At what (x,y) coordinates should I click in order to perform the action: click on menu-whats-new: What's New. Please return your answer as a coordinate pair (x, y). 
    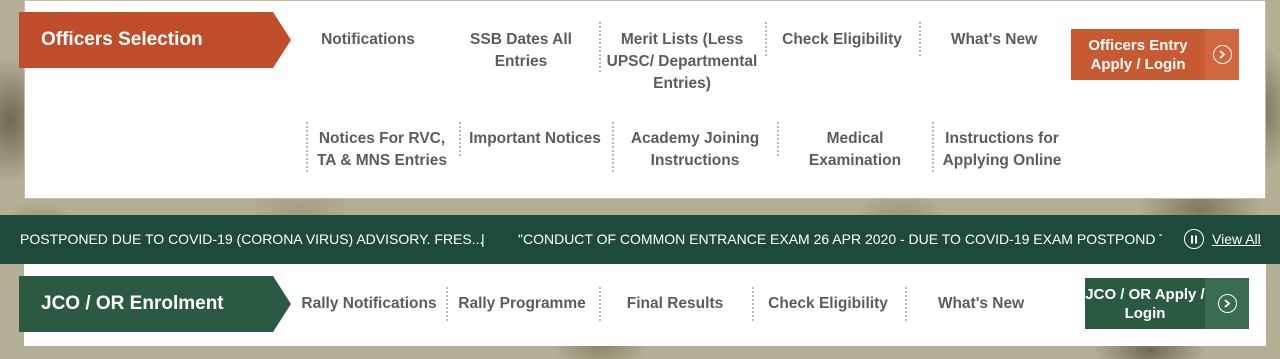
    Looking at the image, I should click on (994, 40).